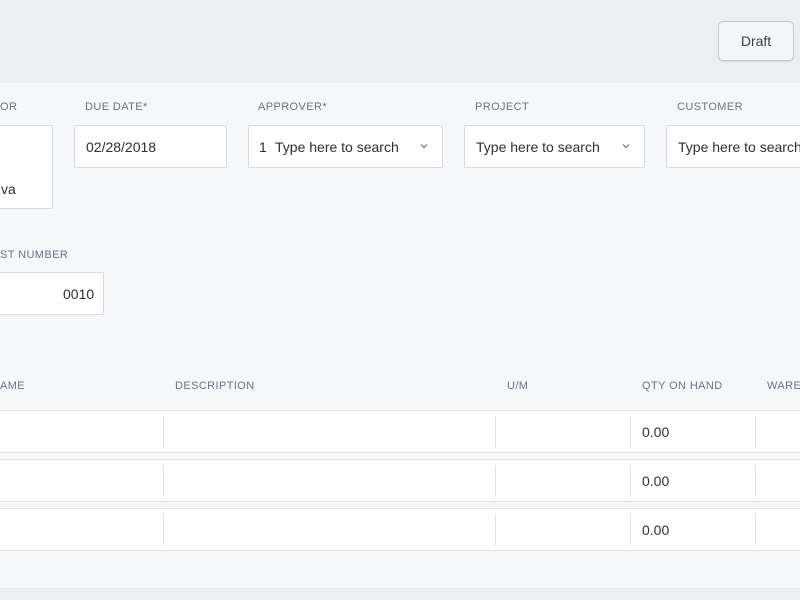 The width and height of the screenshot is (800, 600). I want to click on approver-search-placeholder: Type here to search, so click(341, 147).